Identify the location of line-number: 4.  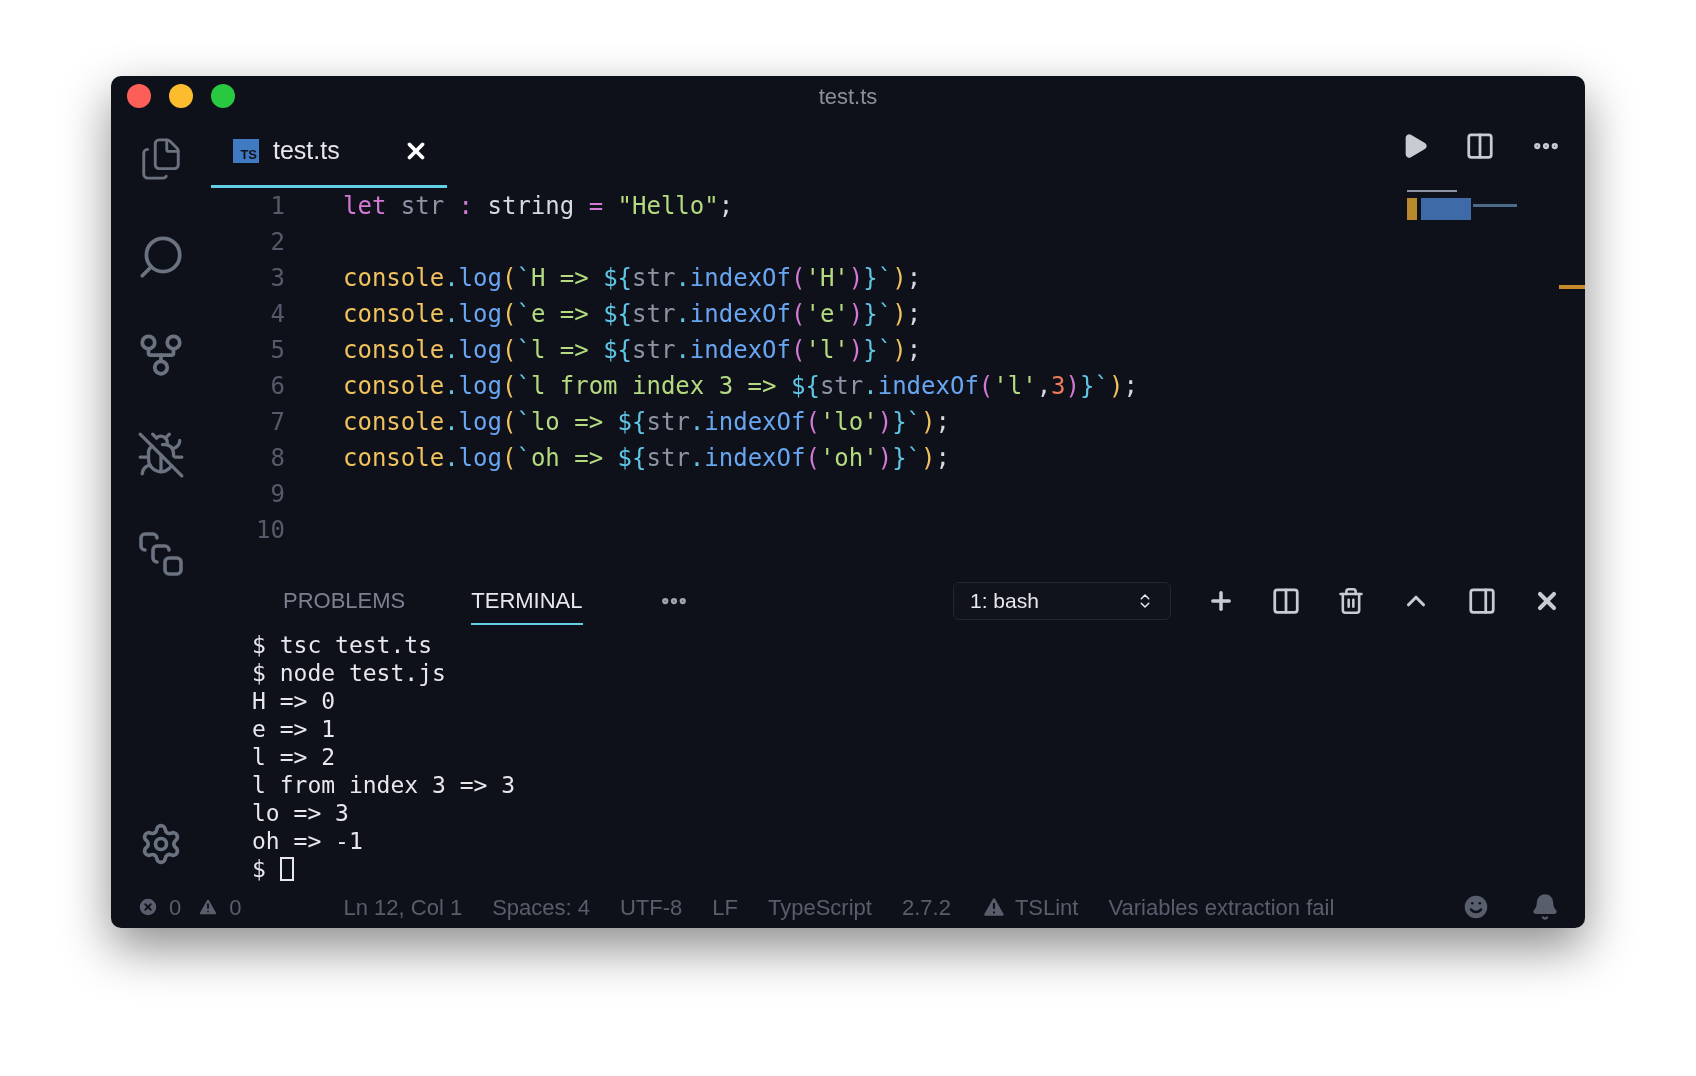
(277, 314).